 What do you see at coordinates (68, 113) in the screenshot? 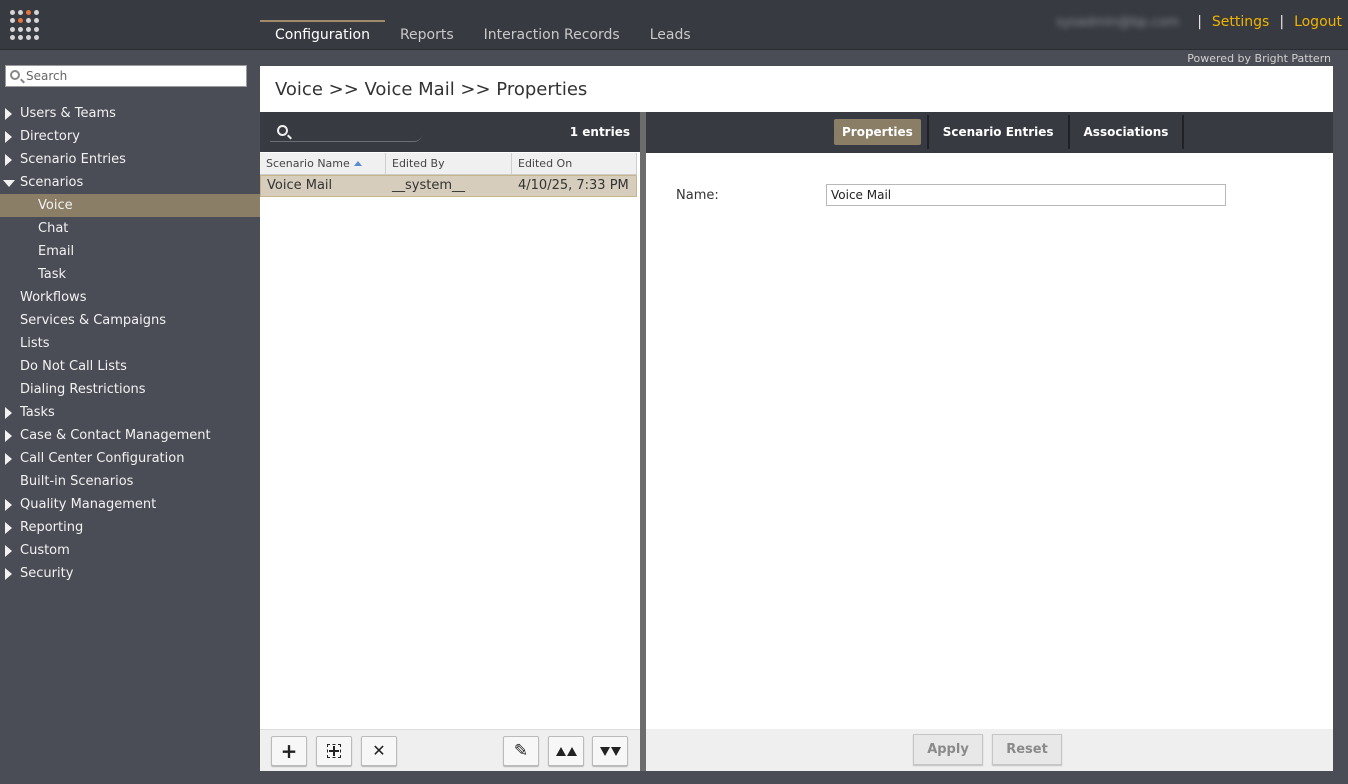
I see `sidebar-item-label: Users & Teams` at bounding box center [68, 113].